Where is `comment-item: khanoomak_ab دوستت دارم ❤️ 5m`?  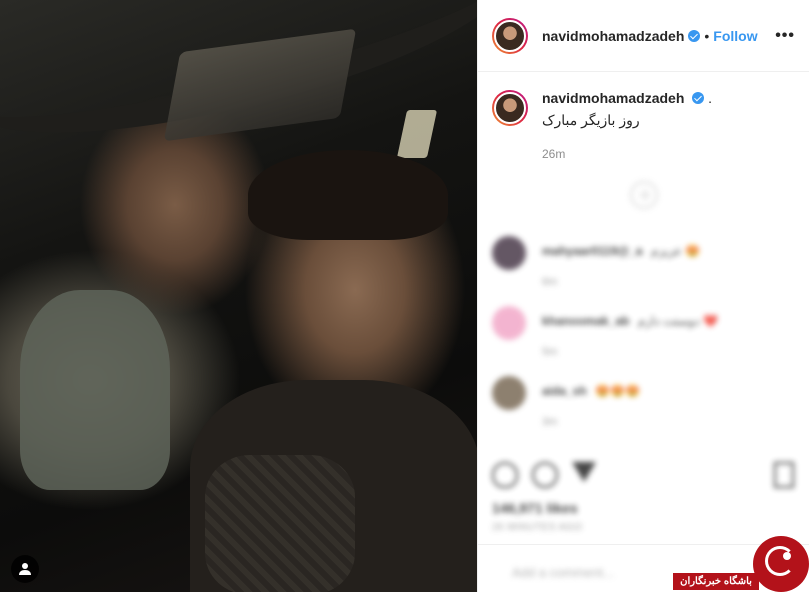 comment-item: khanoomak_ab دوستت دارم ❤️ 5m is located at coordinates (605, 332).